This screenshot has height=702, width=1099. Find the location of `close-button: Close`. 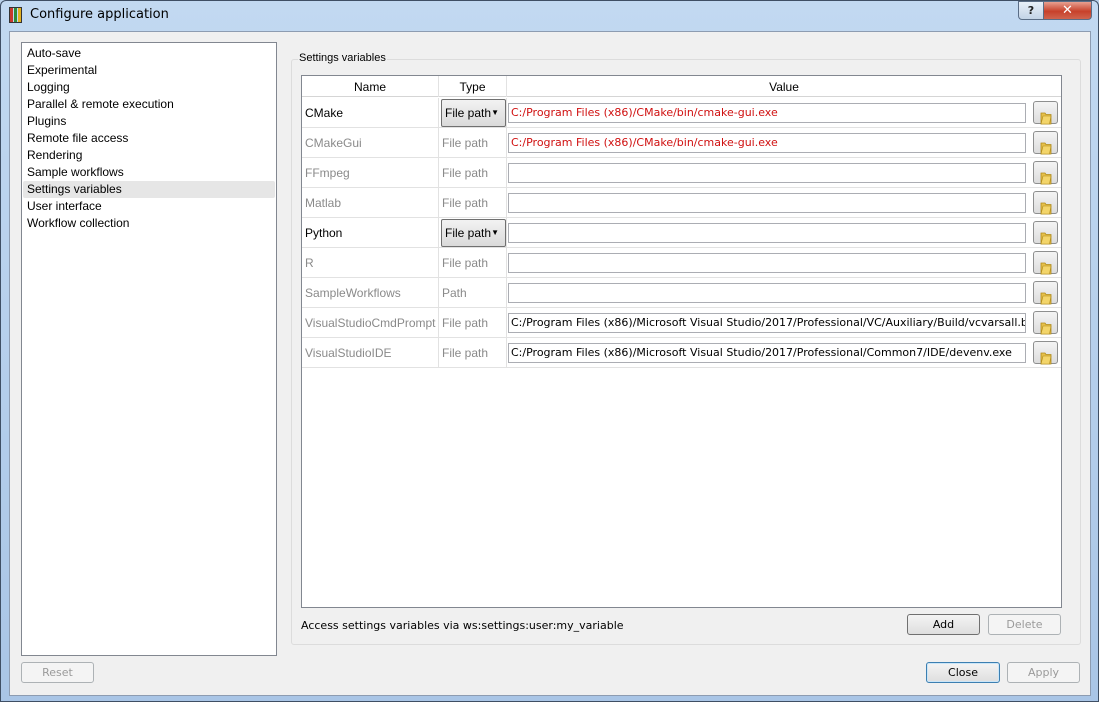

close-button: Close is located at coordinates (963, 672).